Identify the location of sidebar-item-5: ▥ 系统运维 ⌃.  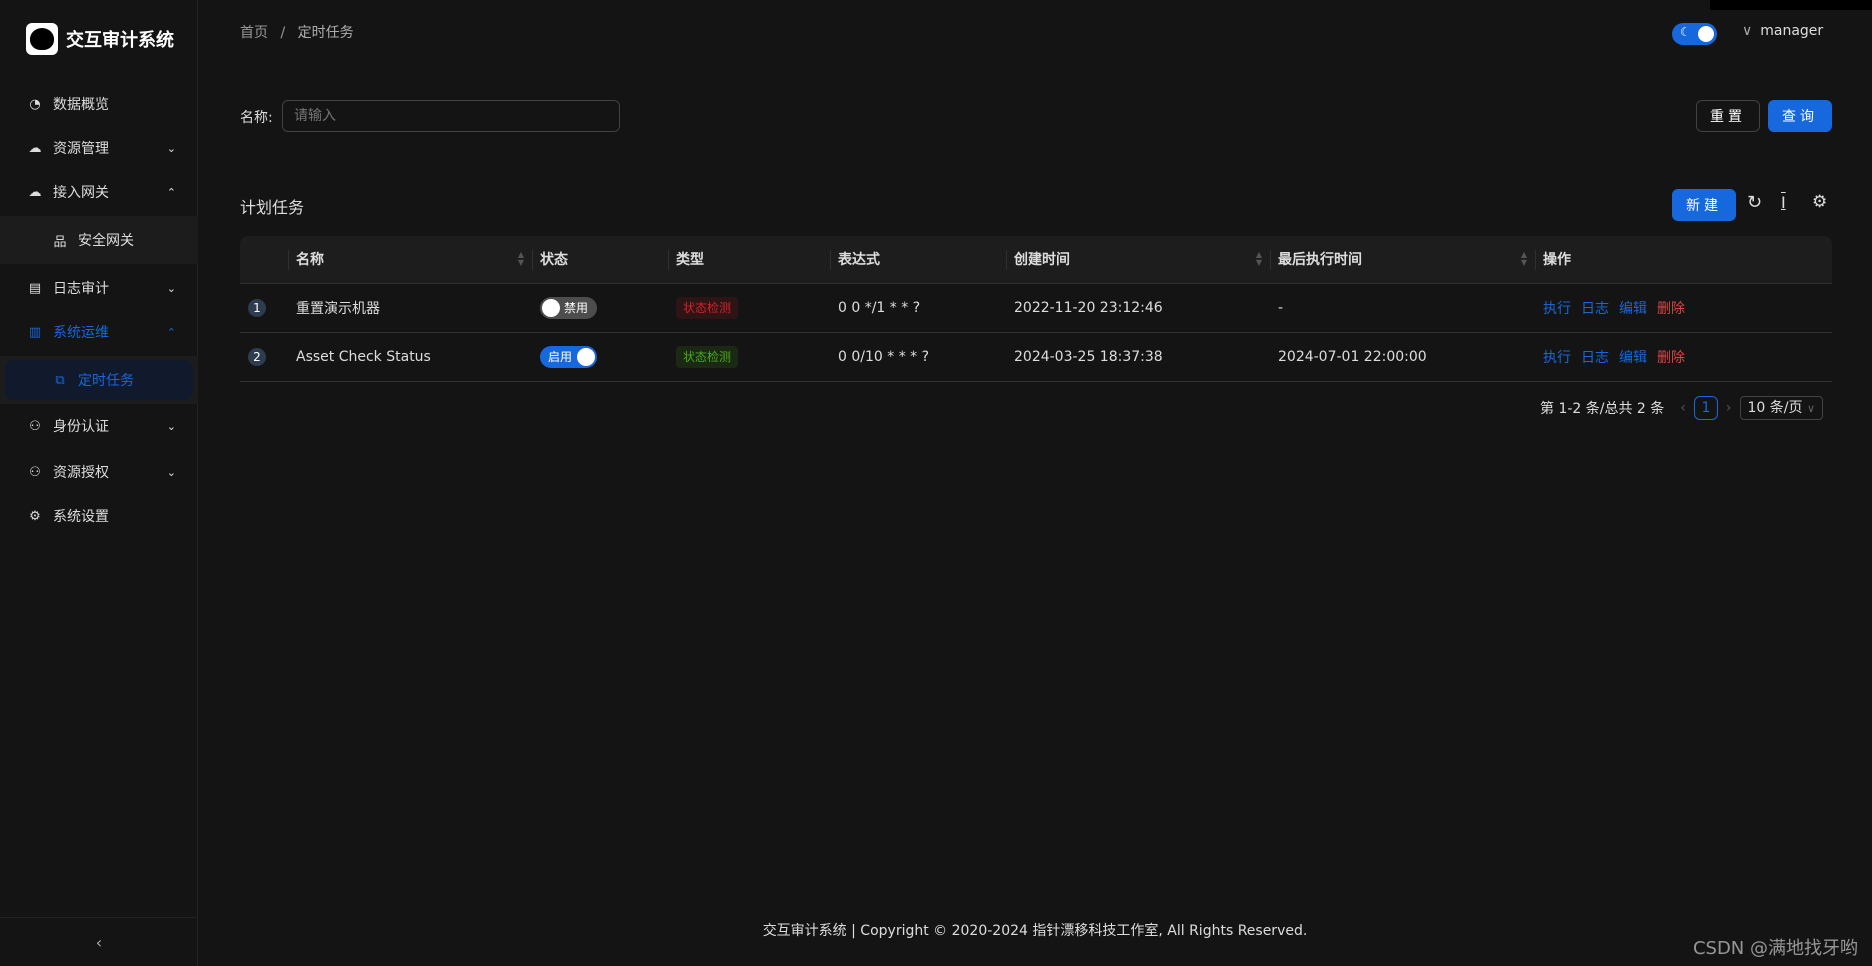
(99, 332).